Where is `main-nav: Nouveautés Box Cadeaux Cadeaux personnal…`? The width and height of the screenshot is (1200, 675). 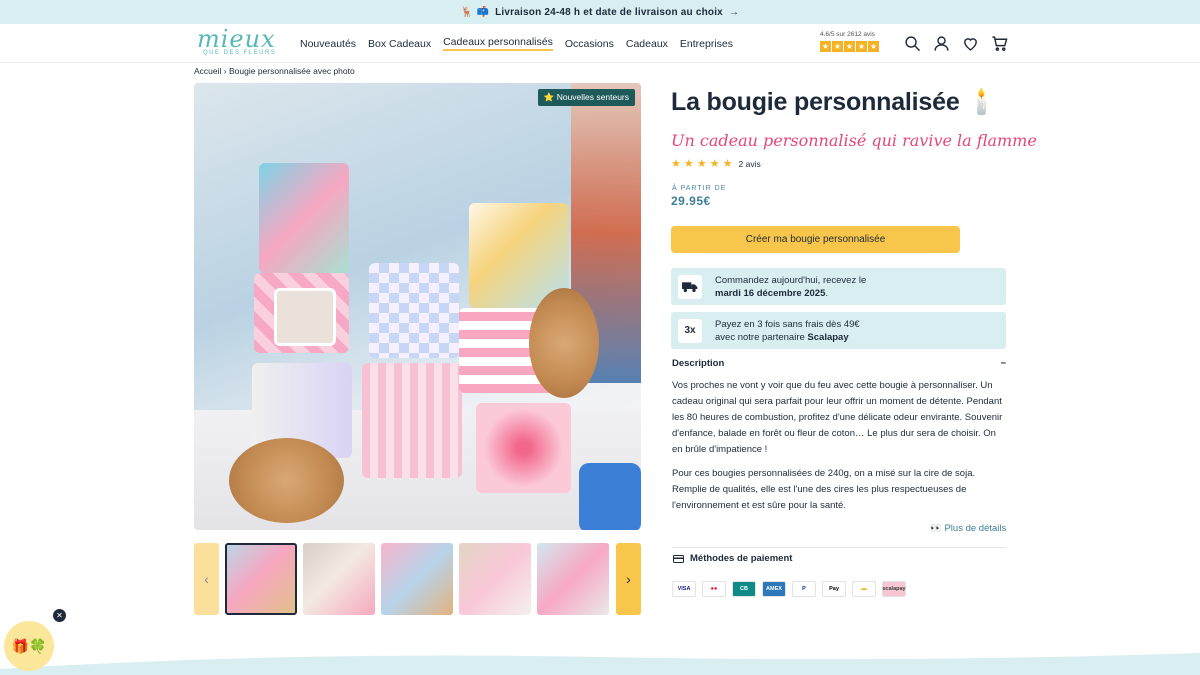 main-nav: Nouveautés Box Cadeaux Cadeaux personnal… is located at coordinates (516, 43).